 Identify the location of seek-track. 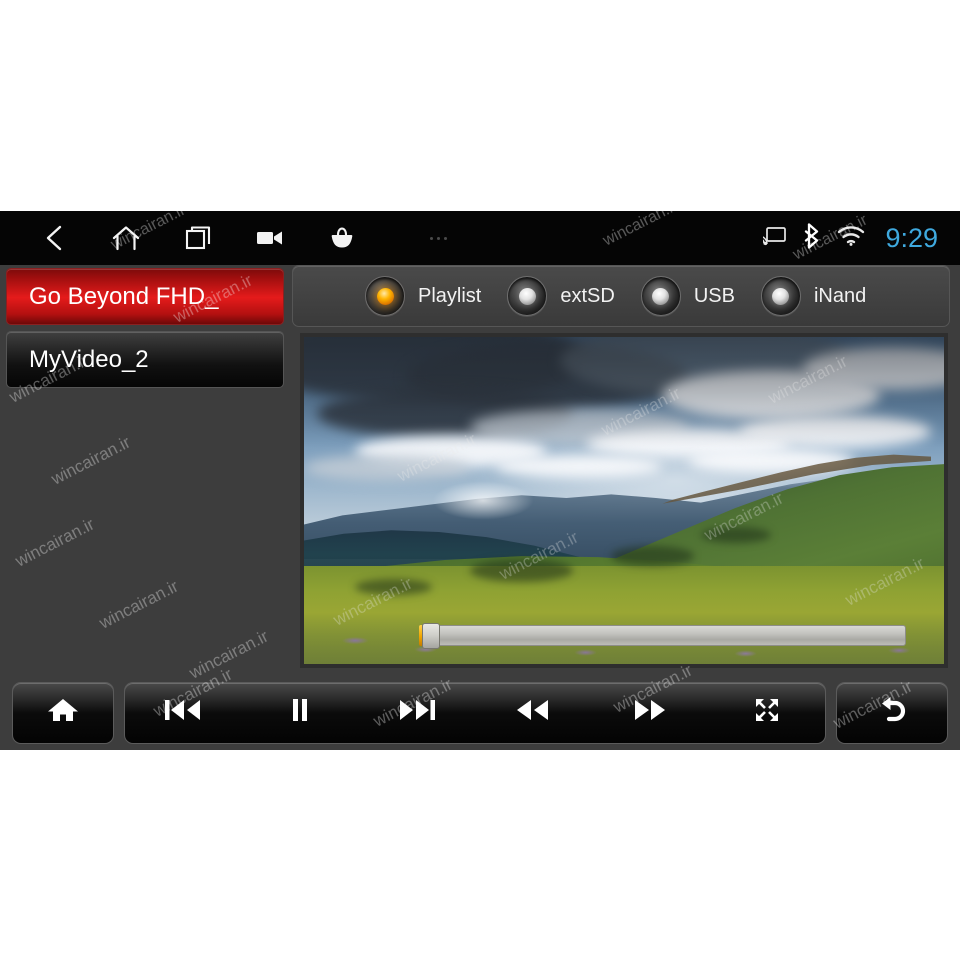
(662, 635).